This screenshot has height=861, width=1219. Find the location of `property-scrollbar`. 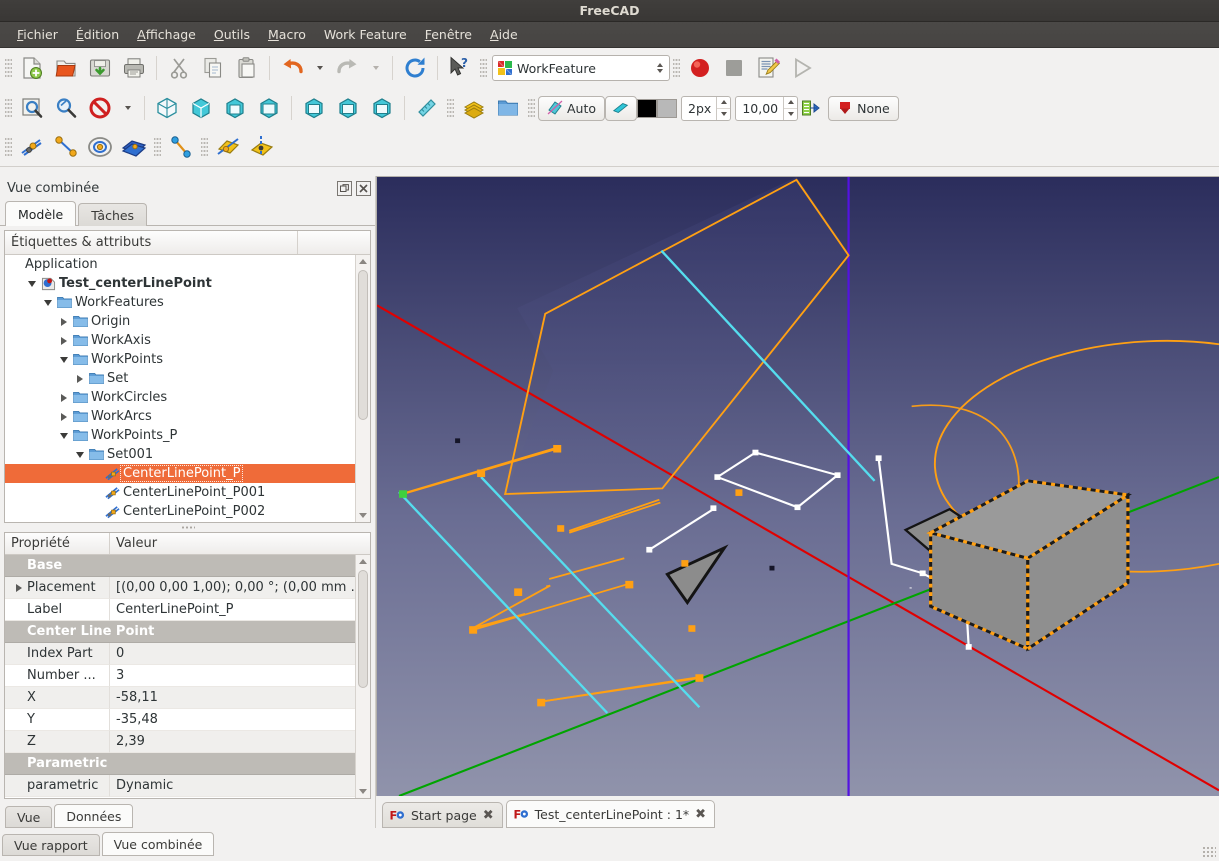

property-scrollbar is located at coordinates (362, 676).